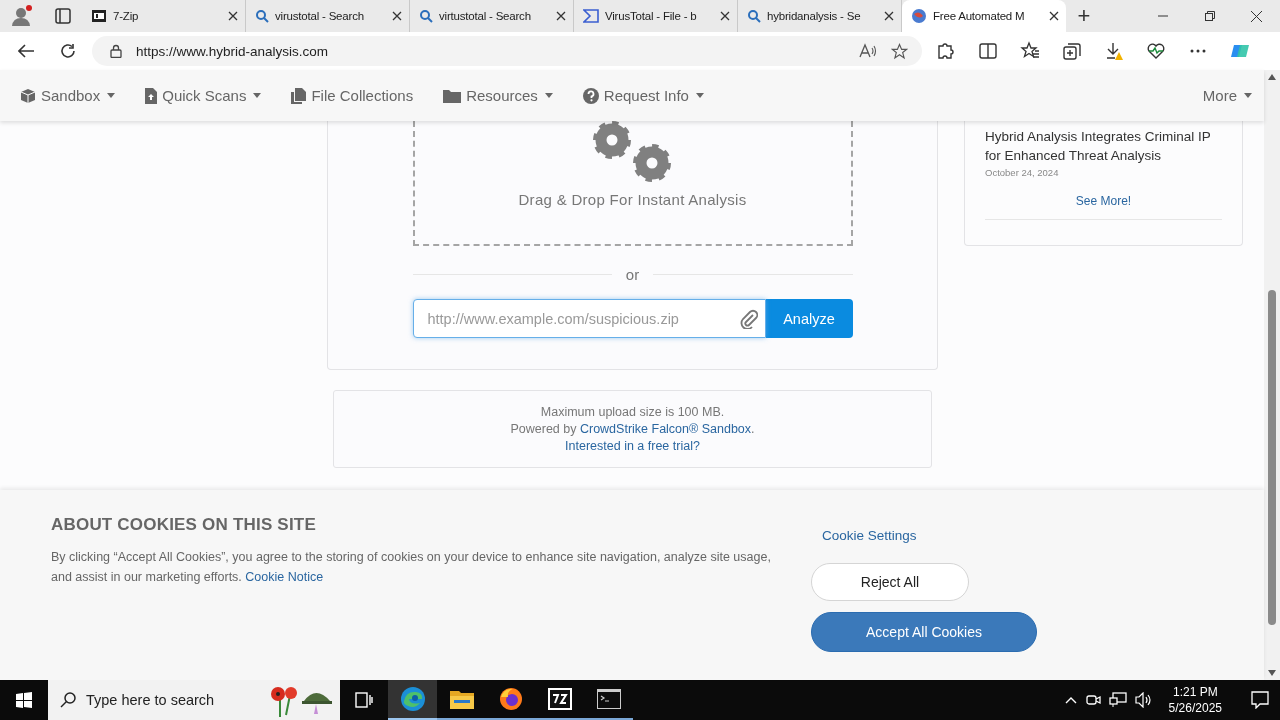 This screenshot has width=1280, height=720. I want to click on favorites-icon, so click(1030, 51).